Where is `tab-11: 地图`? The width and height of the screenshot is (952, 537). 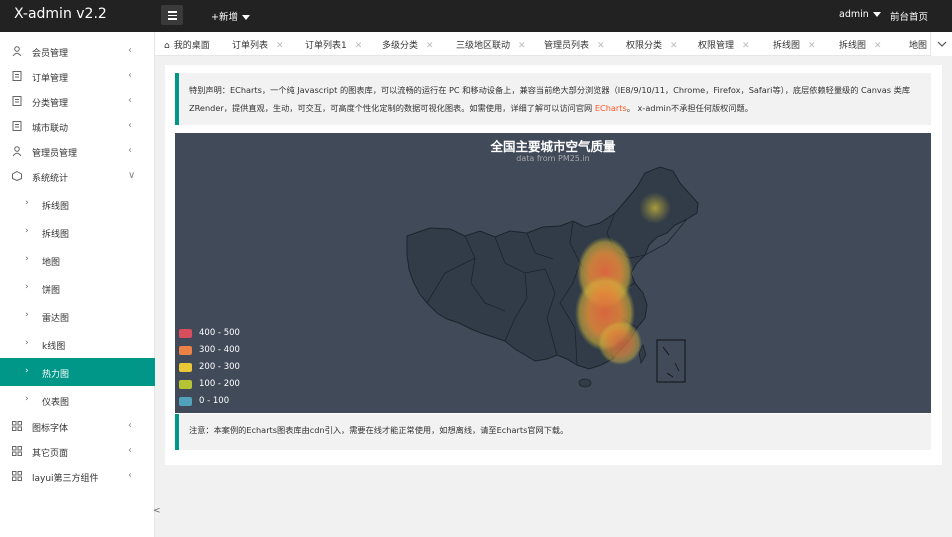
tab-11: 地图 is located at coordinates (918, 44).